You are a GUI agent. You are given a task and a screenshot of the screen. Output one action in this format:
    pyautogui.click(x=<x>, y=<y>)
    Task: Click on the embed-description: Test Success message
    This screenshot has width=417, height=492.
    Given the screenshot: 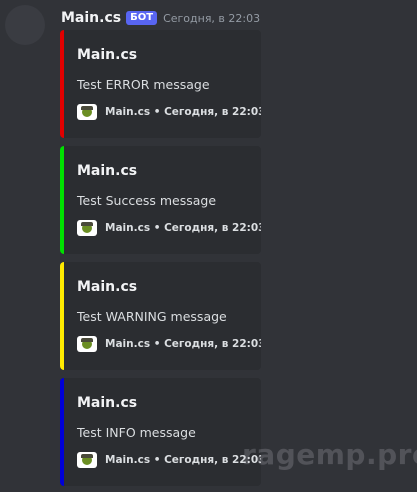 What is the action you would take?
    pyautogui.click(x=147, y=200)
    